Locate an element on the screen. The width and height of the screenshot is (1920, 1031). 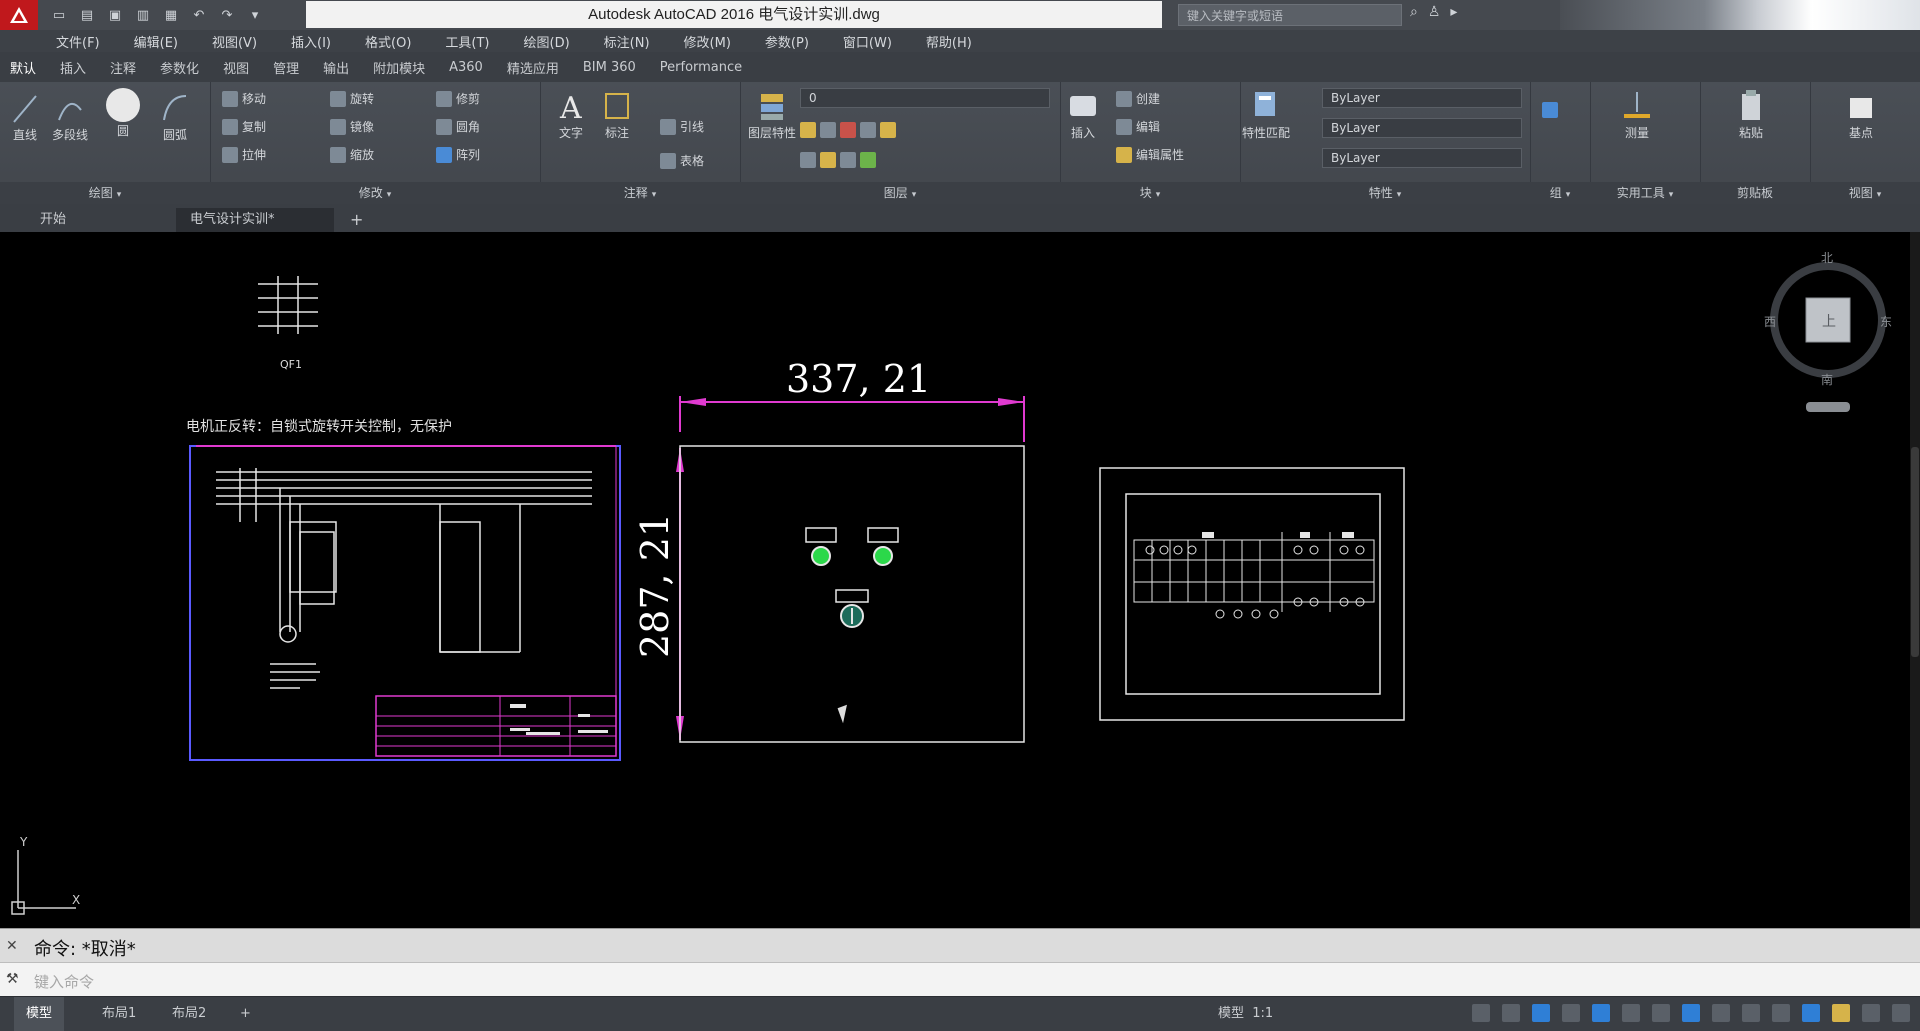
redo-icon: ↷ is located at coordinates (227, 15).